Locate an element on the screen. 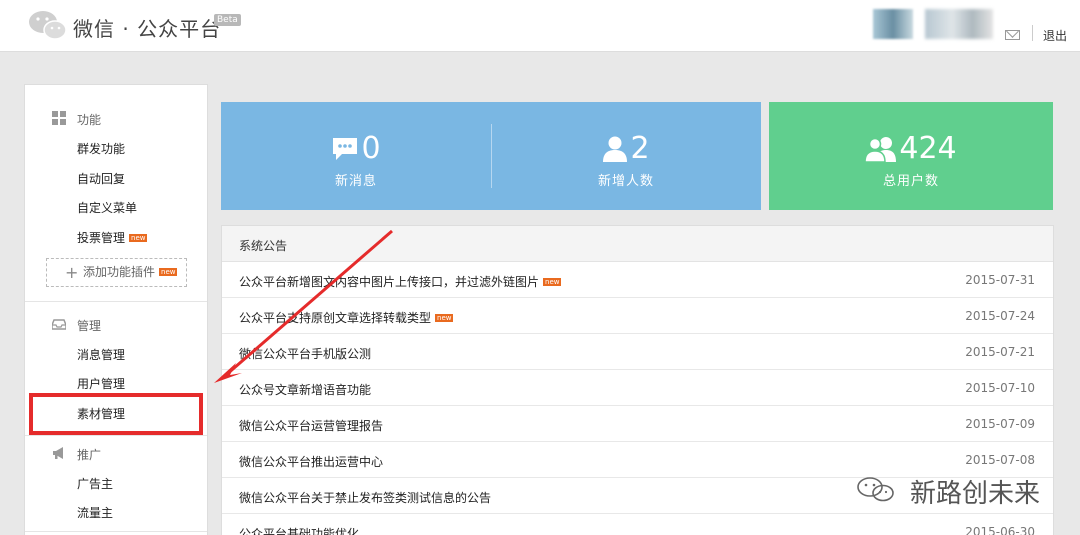 The height and width of the screenshot is (535, 1080). sidebar-item-vote: 投票管理 new is located at coordinates (112, 237).